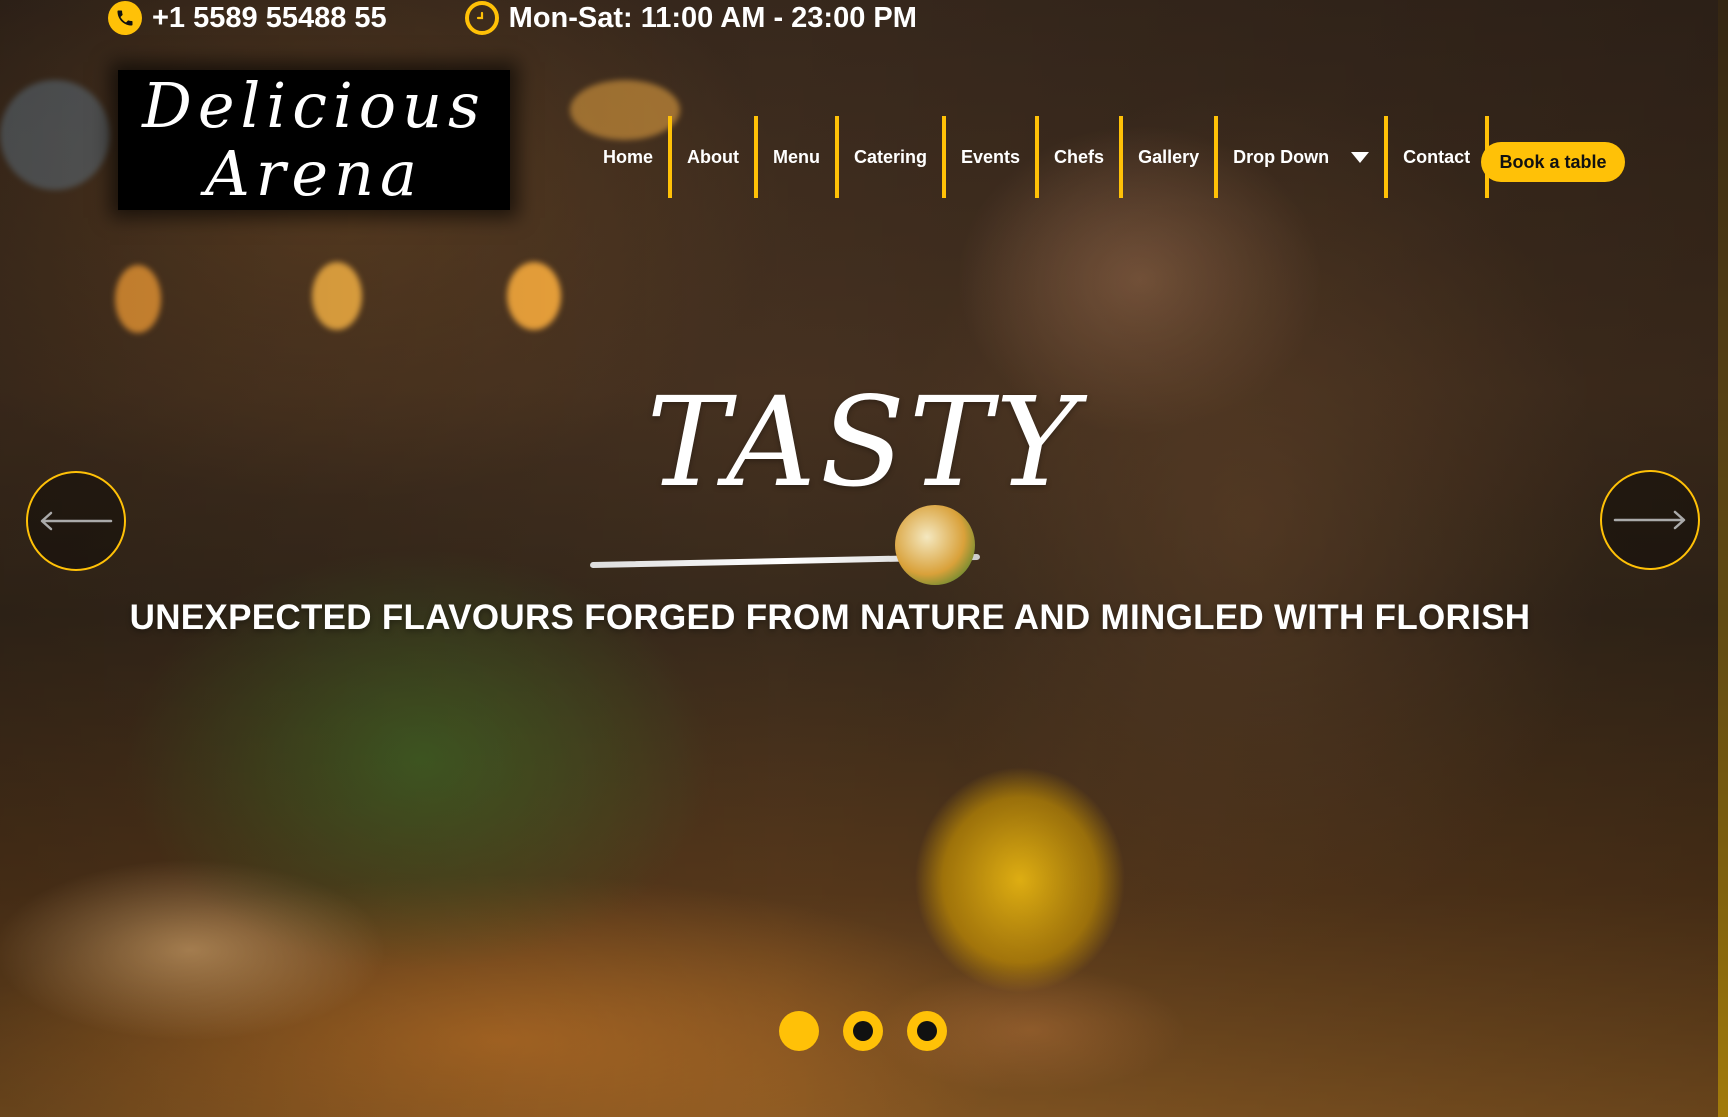 The image size is (1728, 1117). What do you see at coordinates (314, 105) in the screenshot?
I see `logo-line-1: Delicious` at bounding box center [314, 105].